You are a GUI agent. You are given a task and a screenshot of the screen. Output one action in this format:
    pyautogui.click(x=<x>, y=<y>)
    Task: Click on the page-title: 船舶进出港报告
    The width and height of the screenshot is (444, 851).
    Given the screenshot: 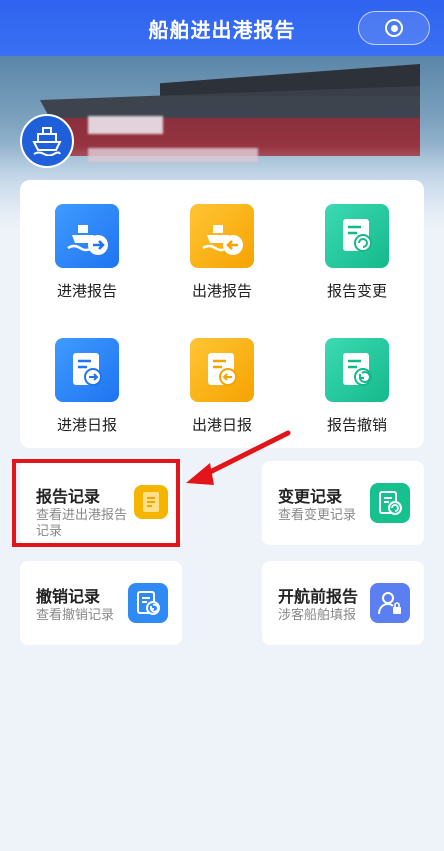 What is the action you would take?
    pyautogui.click(x=222, y=30)
    